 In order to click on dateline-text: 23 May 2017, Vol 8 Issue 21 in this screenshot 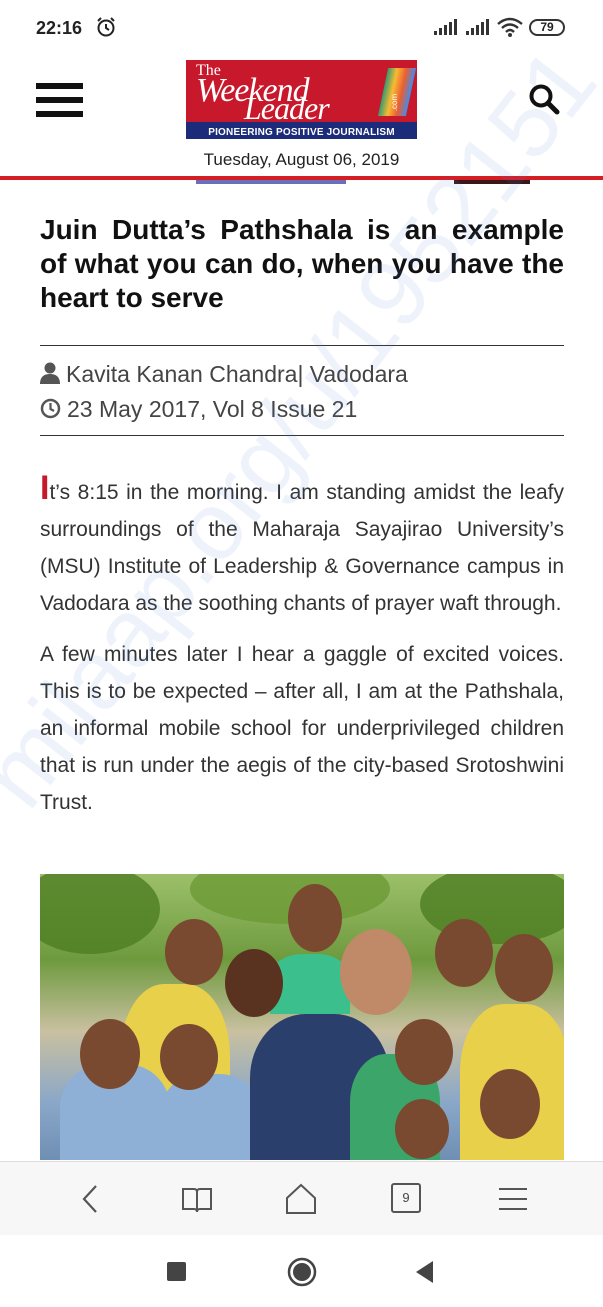, I will do `click(212, 409)`.